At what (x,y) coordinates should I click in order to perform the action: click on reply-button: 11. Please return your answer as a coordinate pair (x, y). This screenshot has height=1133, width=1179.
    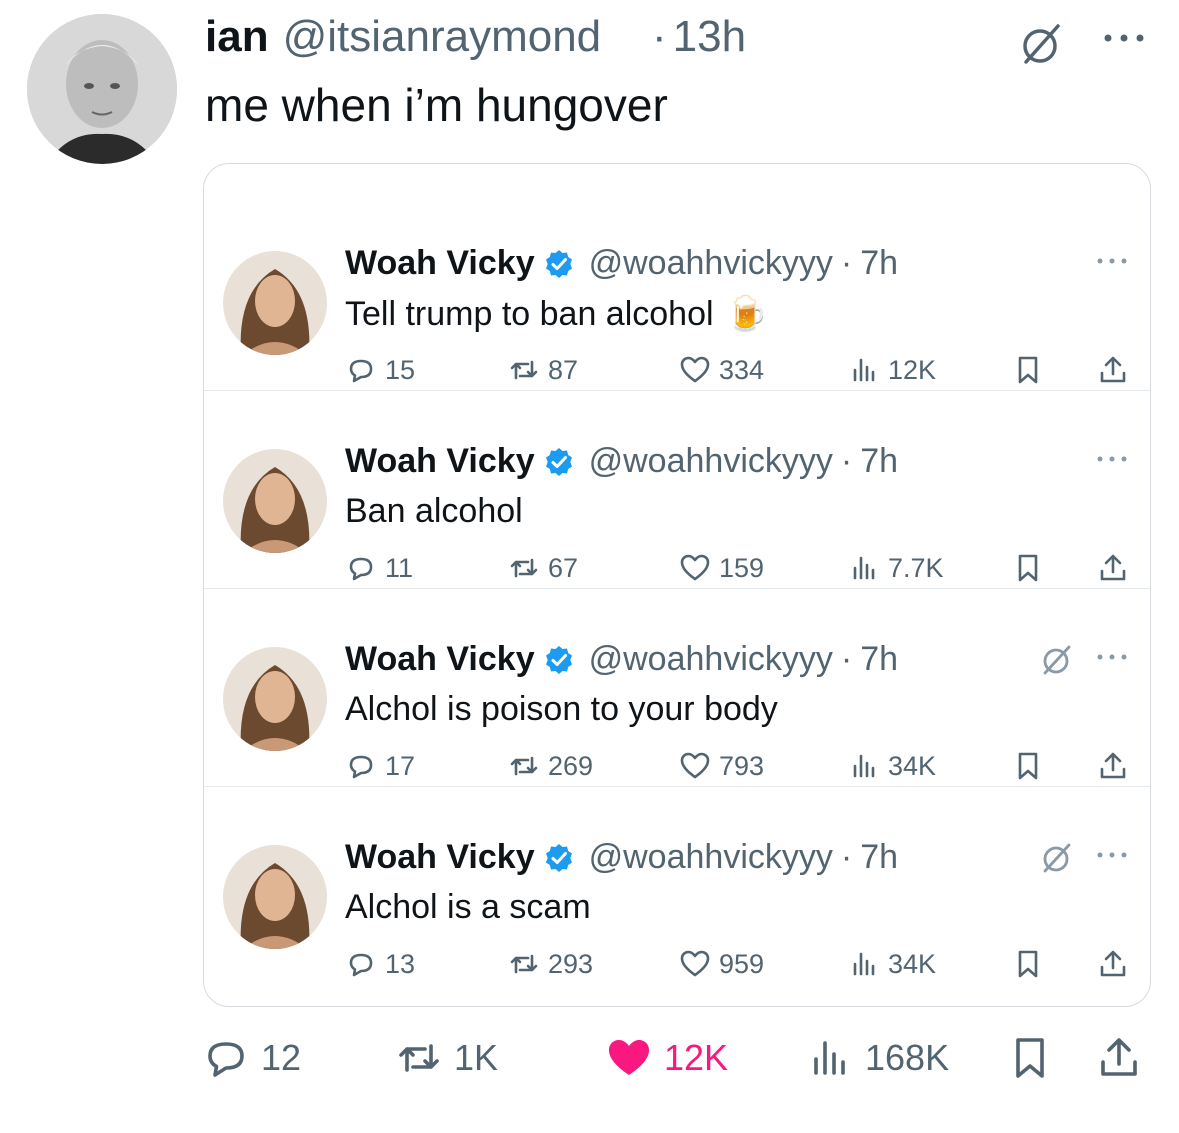
    Looking at the image, I should click on (379, 568).